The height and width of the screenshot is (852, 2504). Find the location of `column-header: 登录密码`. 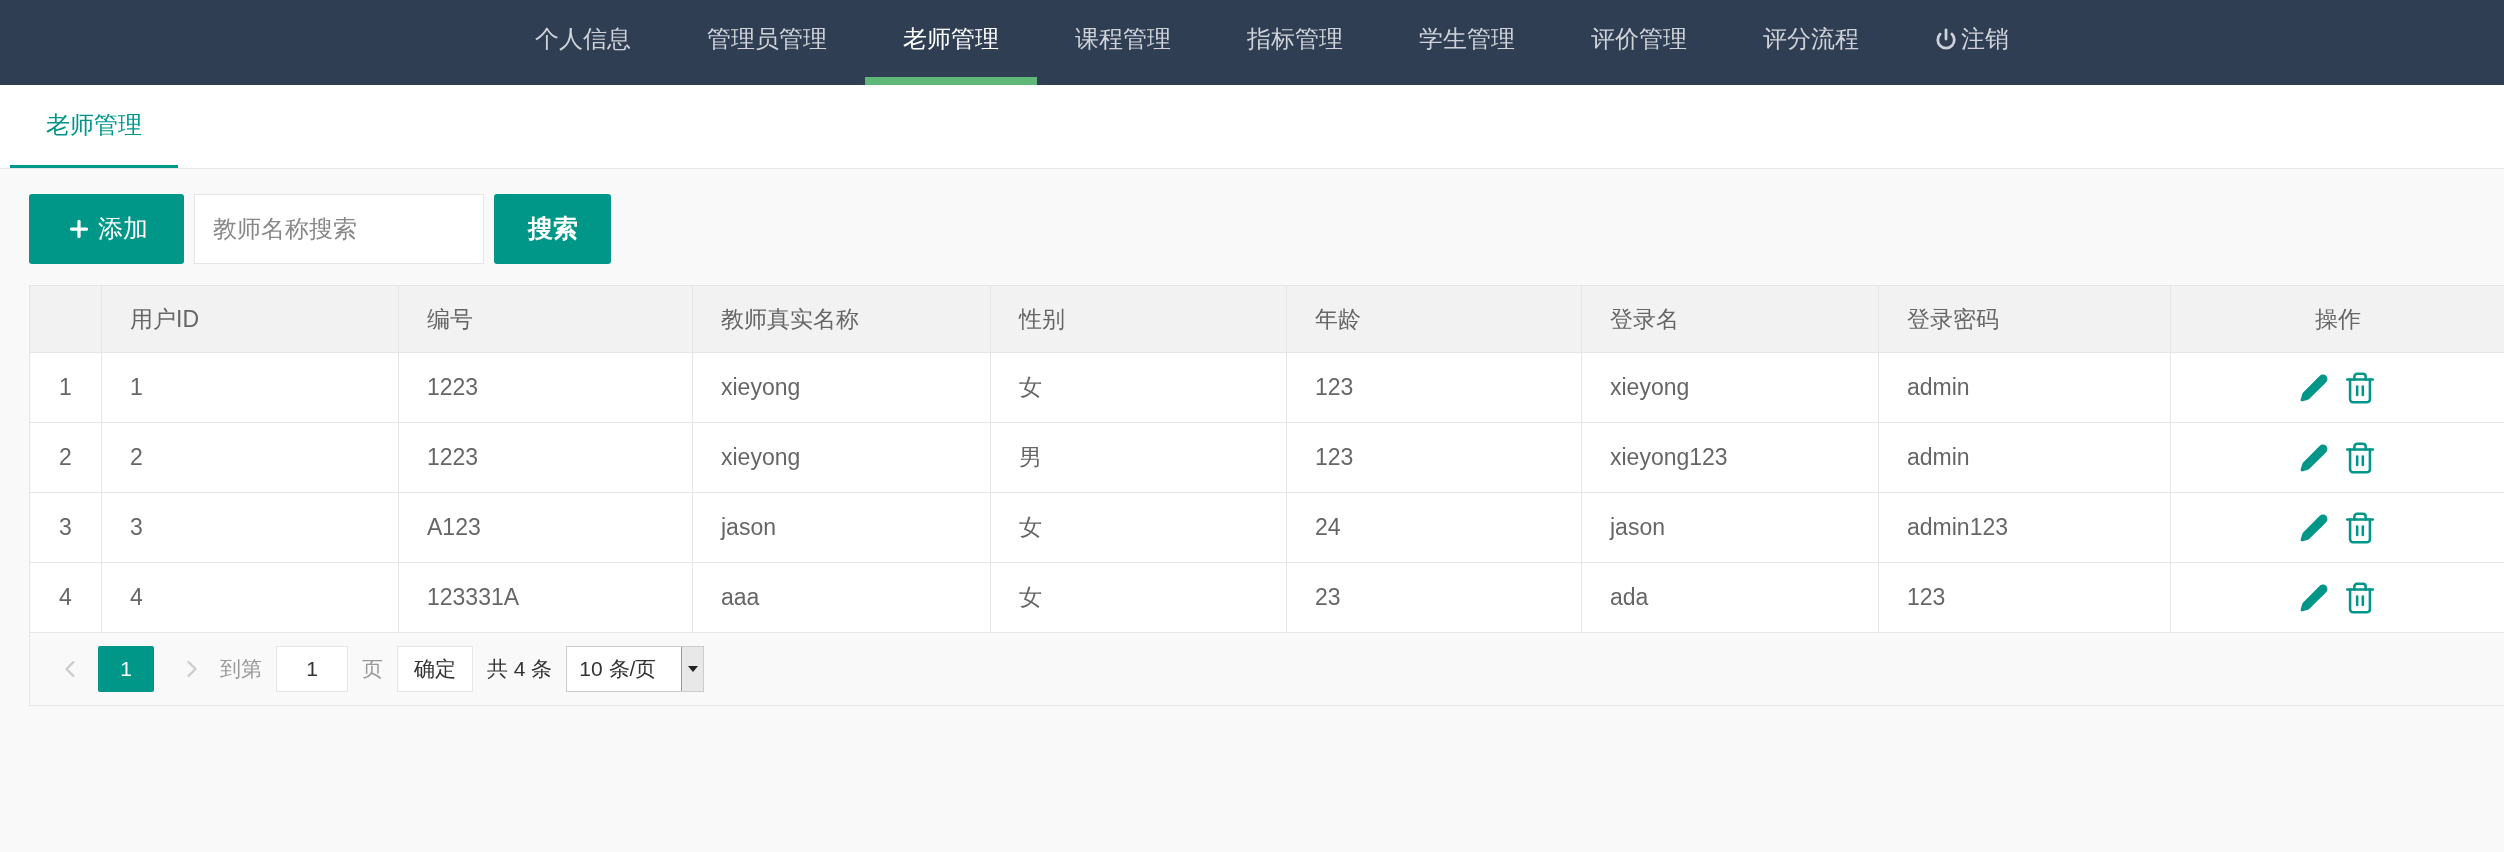

column-header: 登录密码 is located at coordinates (1953, 319).